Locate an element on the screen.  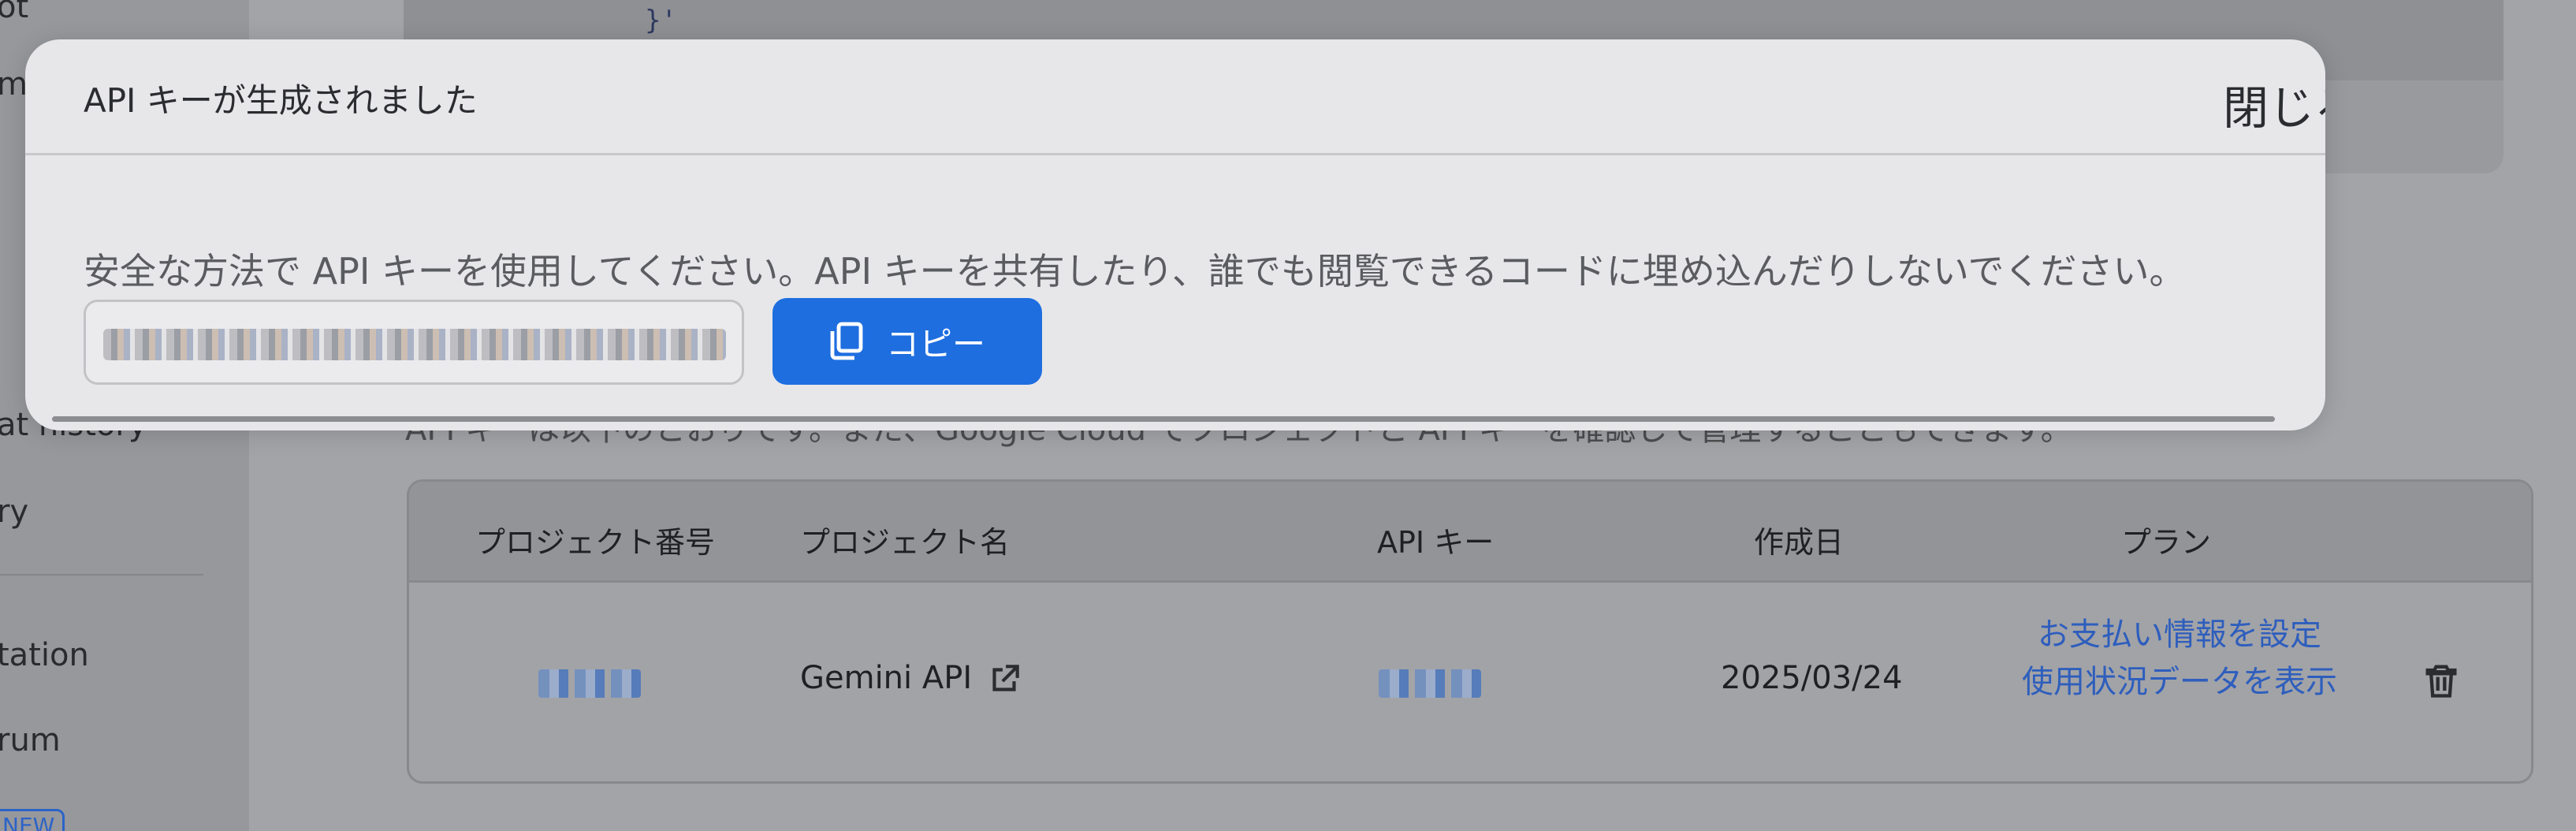
project-name: Gemini API is located at coordinates (886, 678).